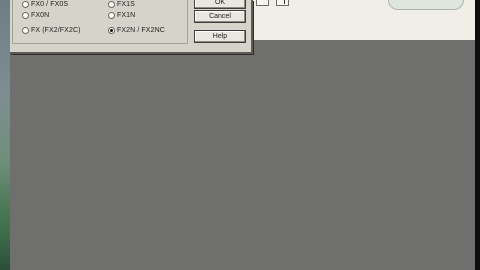 The height and width of the screenshot is (270, 480). Describe the element at coordinates (220, 4) in the screenshot. I see `ok-button: OK` at that location.